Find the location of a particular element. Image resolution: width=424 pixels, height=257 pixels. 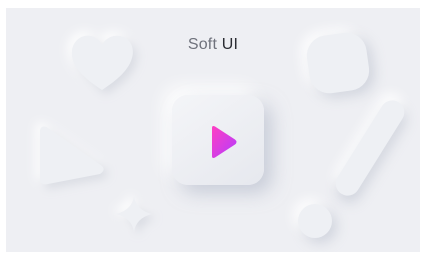

play-icon is located at coordinates (224, 142).